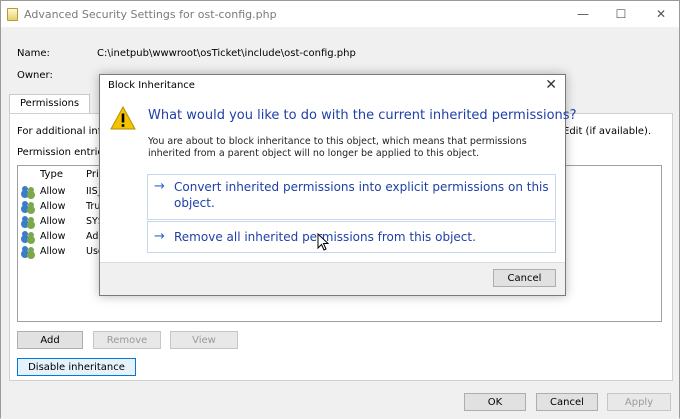 The width and height of the screenshot is (680, 419). Describe the element at coordinates (123, 118) in the screenshot. I see `warning-icon` at that location.